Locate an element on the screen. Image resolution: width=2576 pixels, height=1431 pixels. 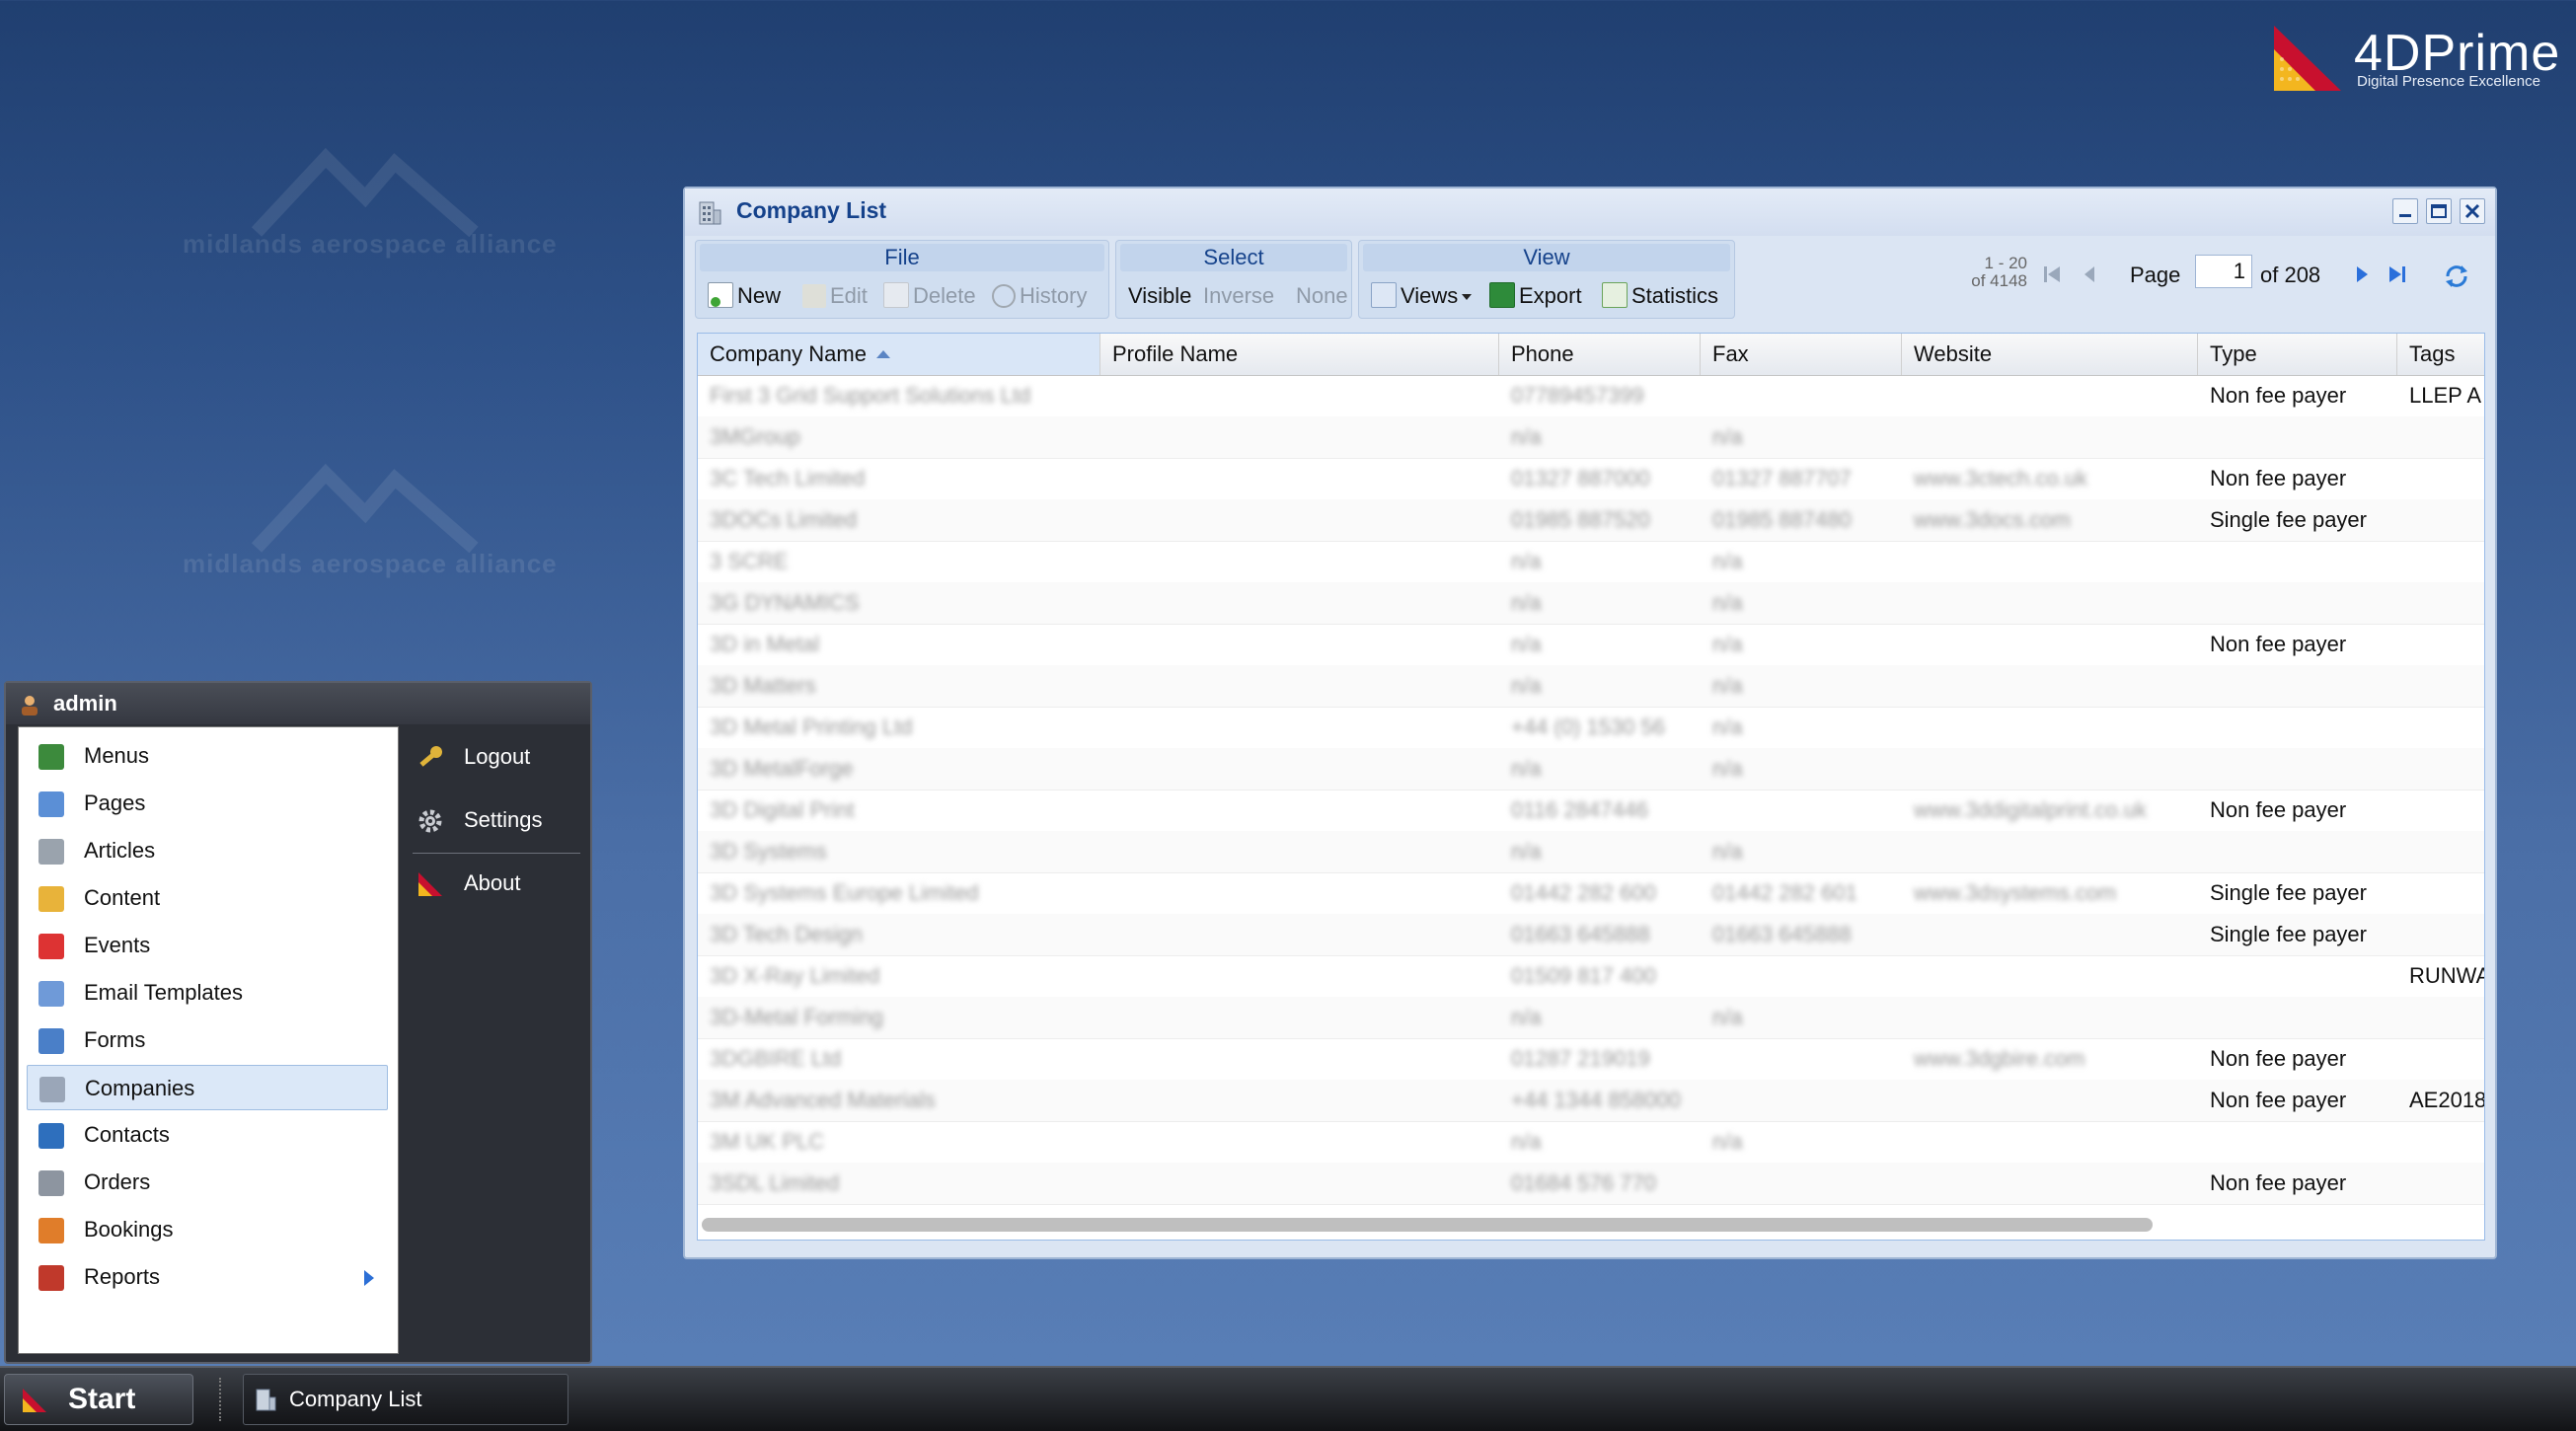
history-button: History is located at coordinates (1039, 296).